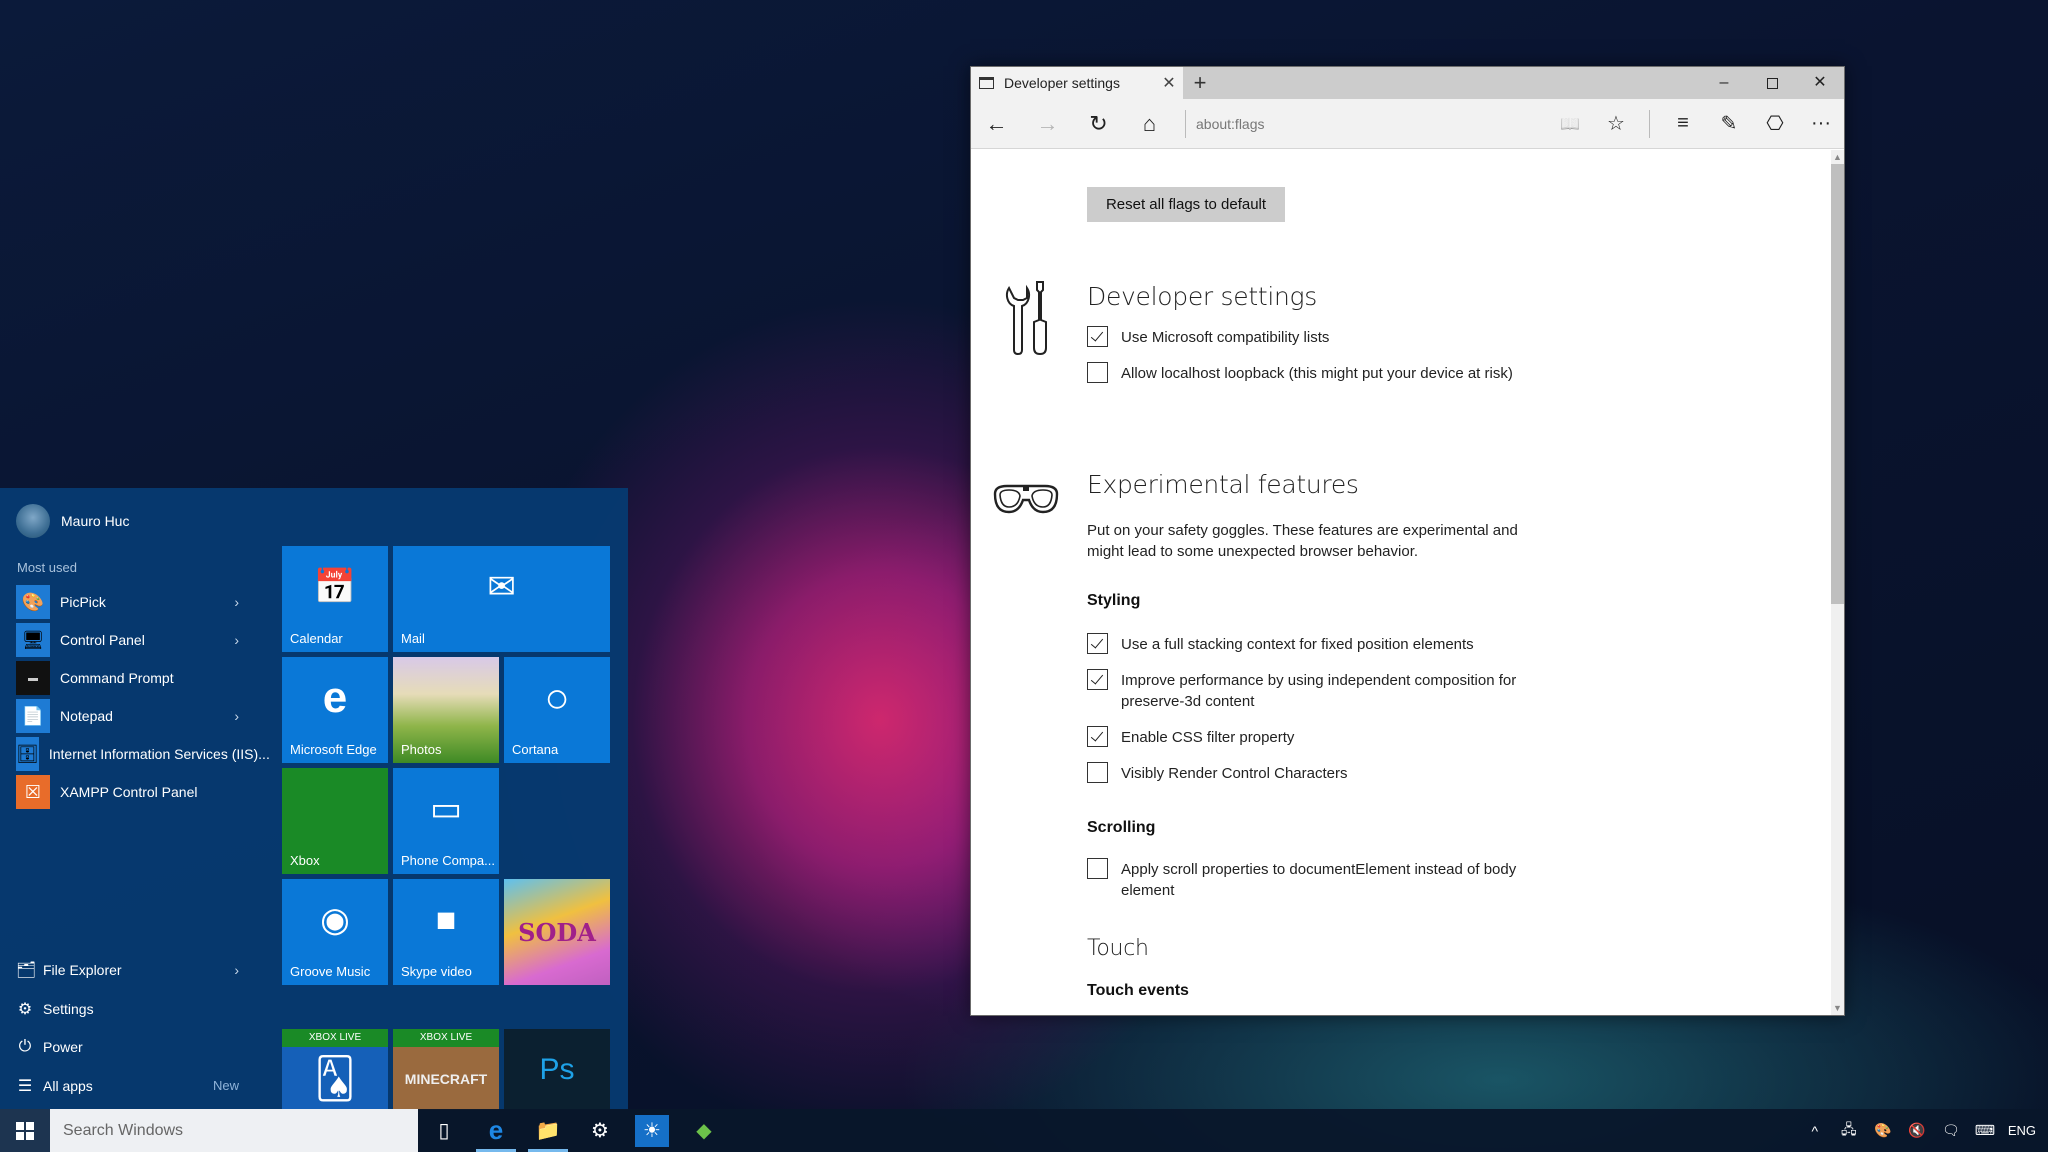 This screenshot has width=2048, height=1152. Describe the element at coordinates (446, 1069) in the screenshot. I see `tile-minecraft: XBOX LIVE MINECRAFT` at that location.